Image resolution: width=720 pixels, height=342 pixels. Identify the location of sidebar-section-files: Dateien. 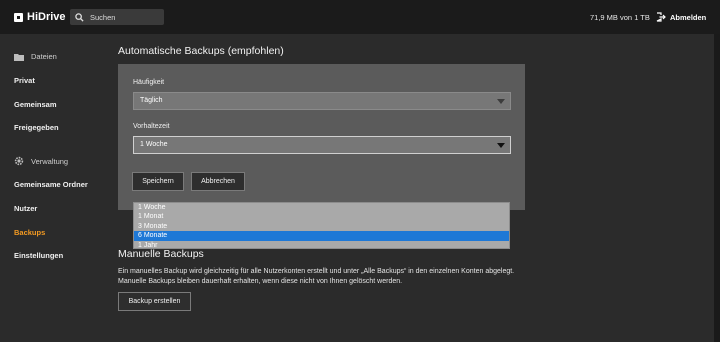
(35, 56).